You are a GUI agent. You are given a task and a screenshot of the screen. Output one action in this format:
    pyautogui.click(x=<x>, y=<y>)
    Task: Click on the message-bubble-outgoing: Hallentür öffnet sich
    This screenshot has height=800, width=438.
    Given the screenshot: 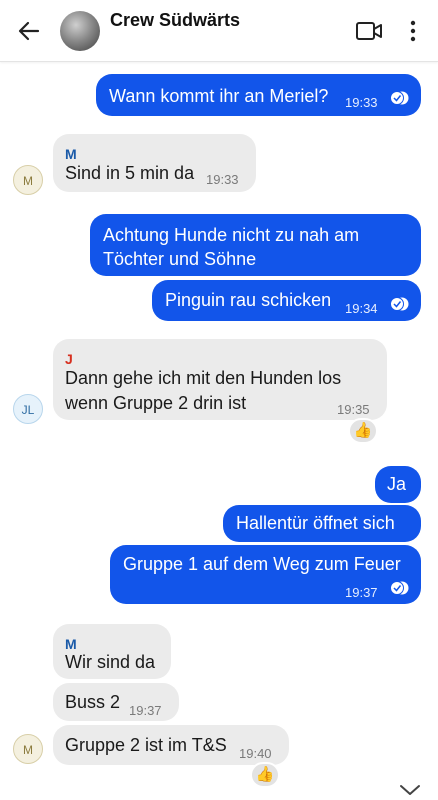 What is the action you would take?
    pyautogui.click(x=322, y=523)
    